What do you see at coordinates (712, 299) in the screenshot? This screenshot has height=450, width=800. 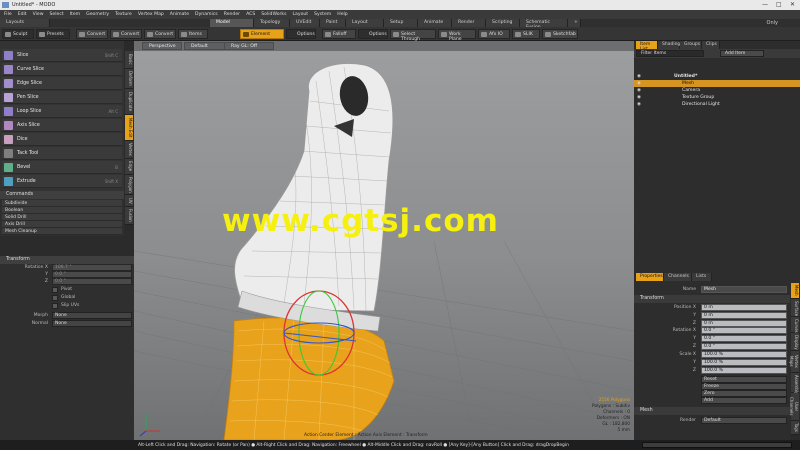 I see `transform-section-header: Transform` at bounding box center [712, 299].